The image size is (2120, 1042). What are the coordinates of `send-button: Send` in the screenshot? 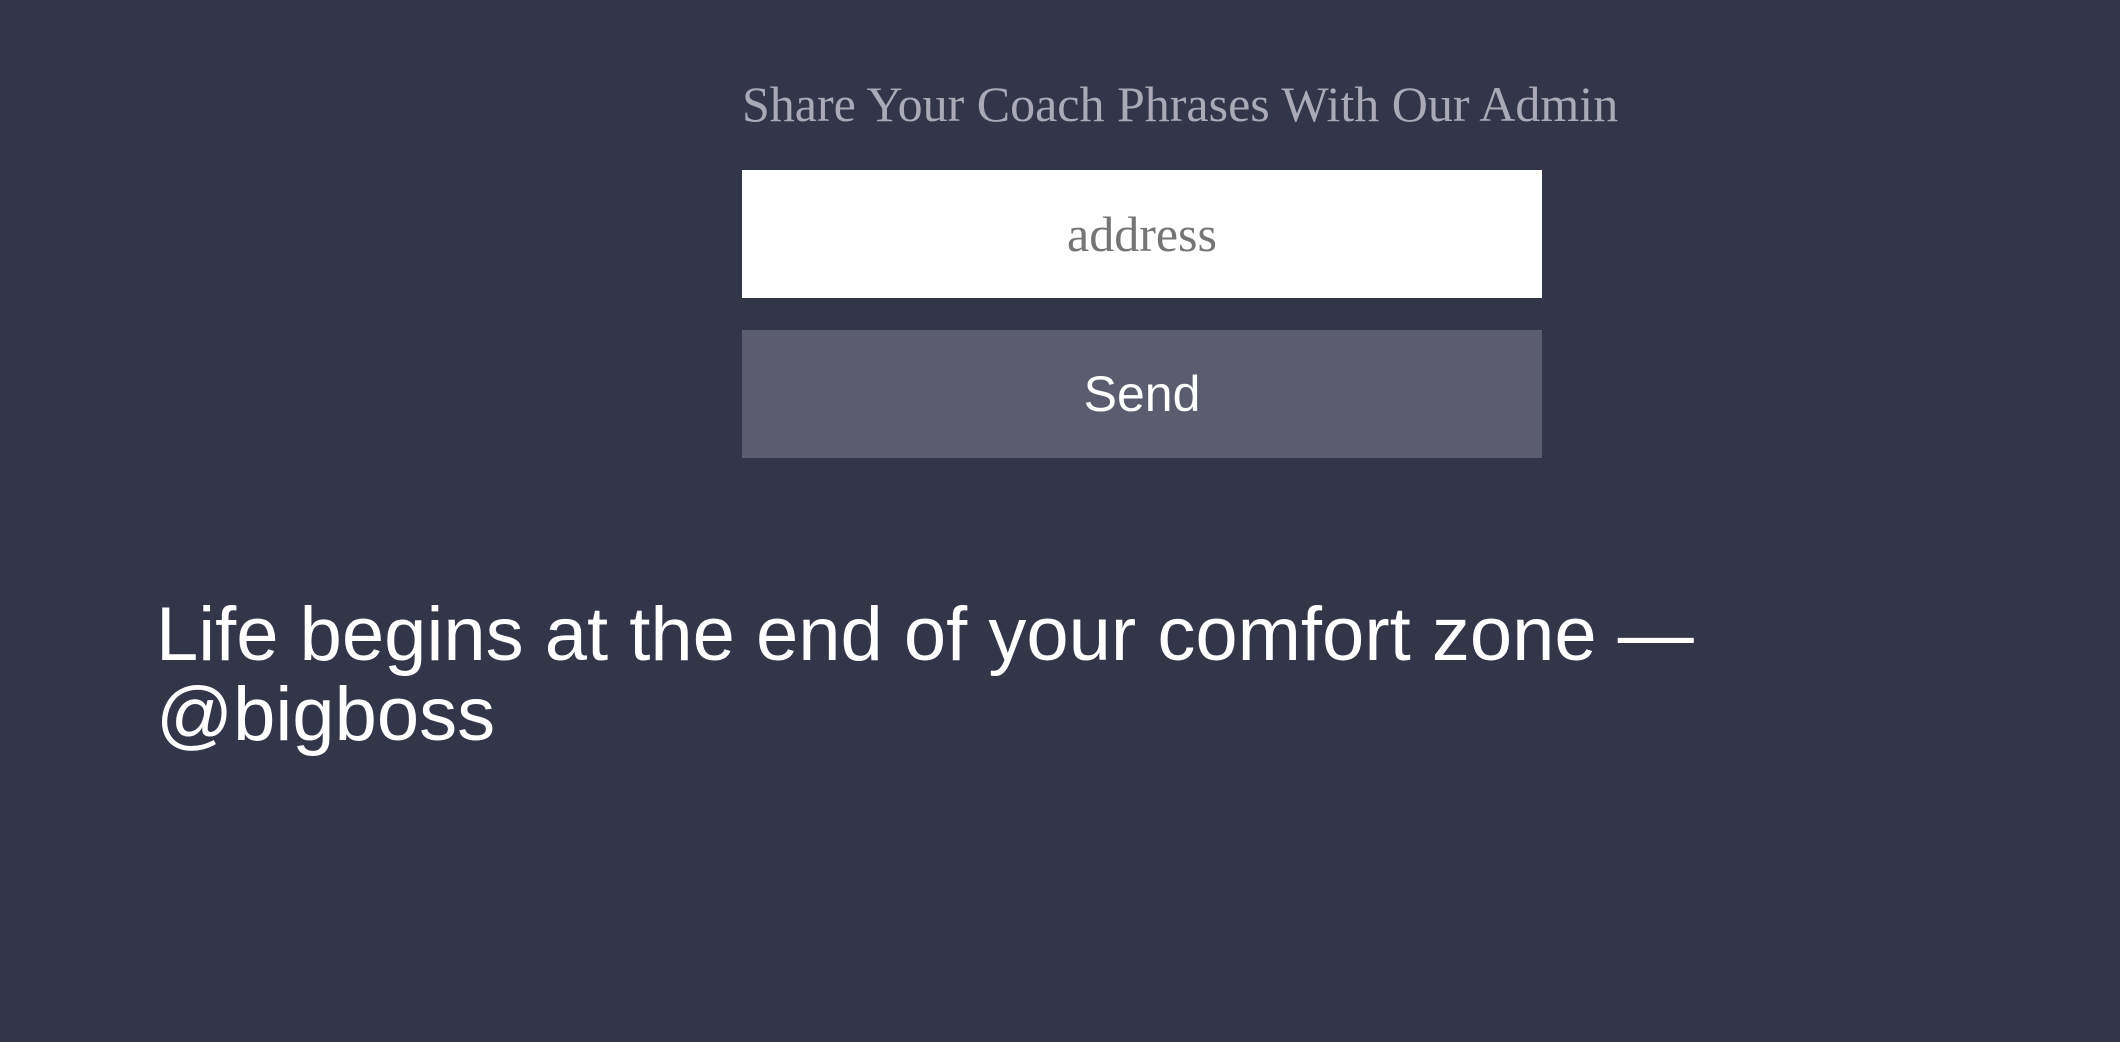 It's located at (1142, 394).